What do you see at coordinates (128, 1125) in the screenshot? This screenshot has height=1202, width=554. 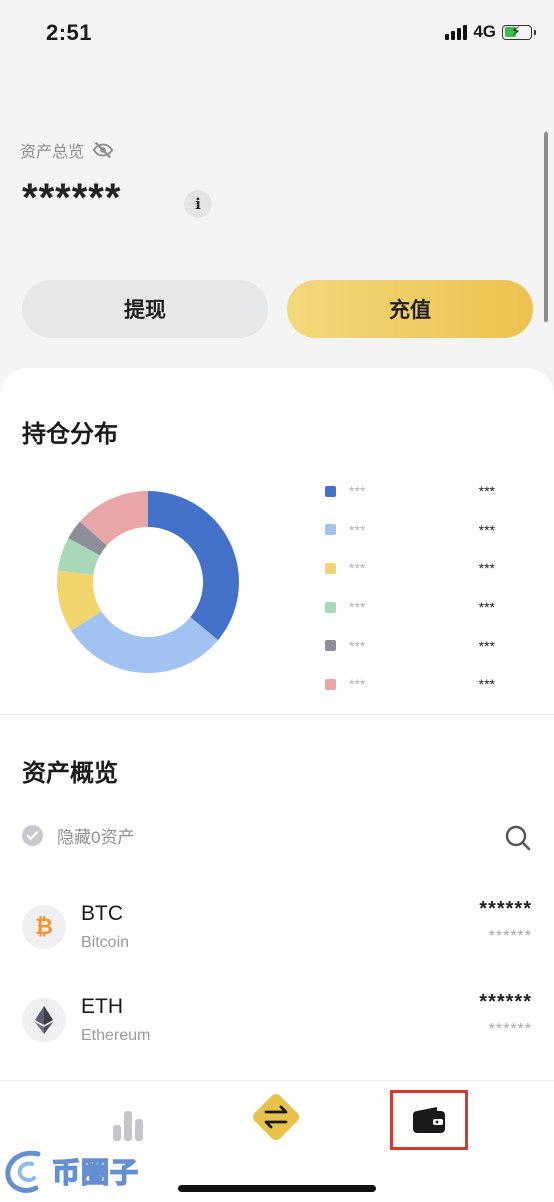 I see `bar-chart-icon` at bounding box center [128, 1125].